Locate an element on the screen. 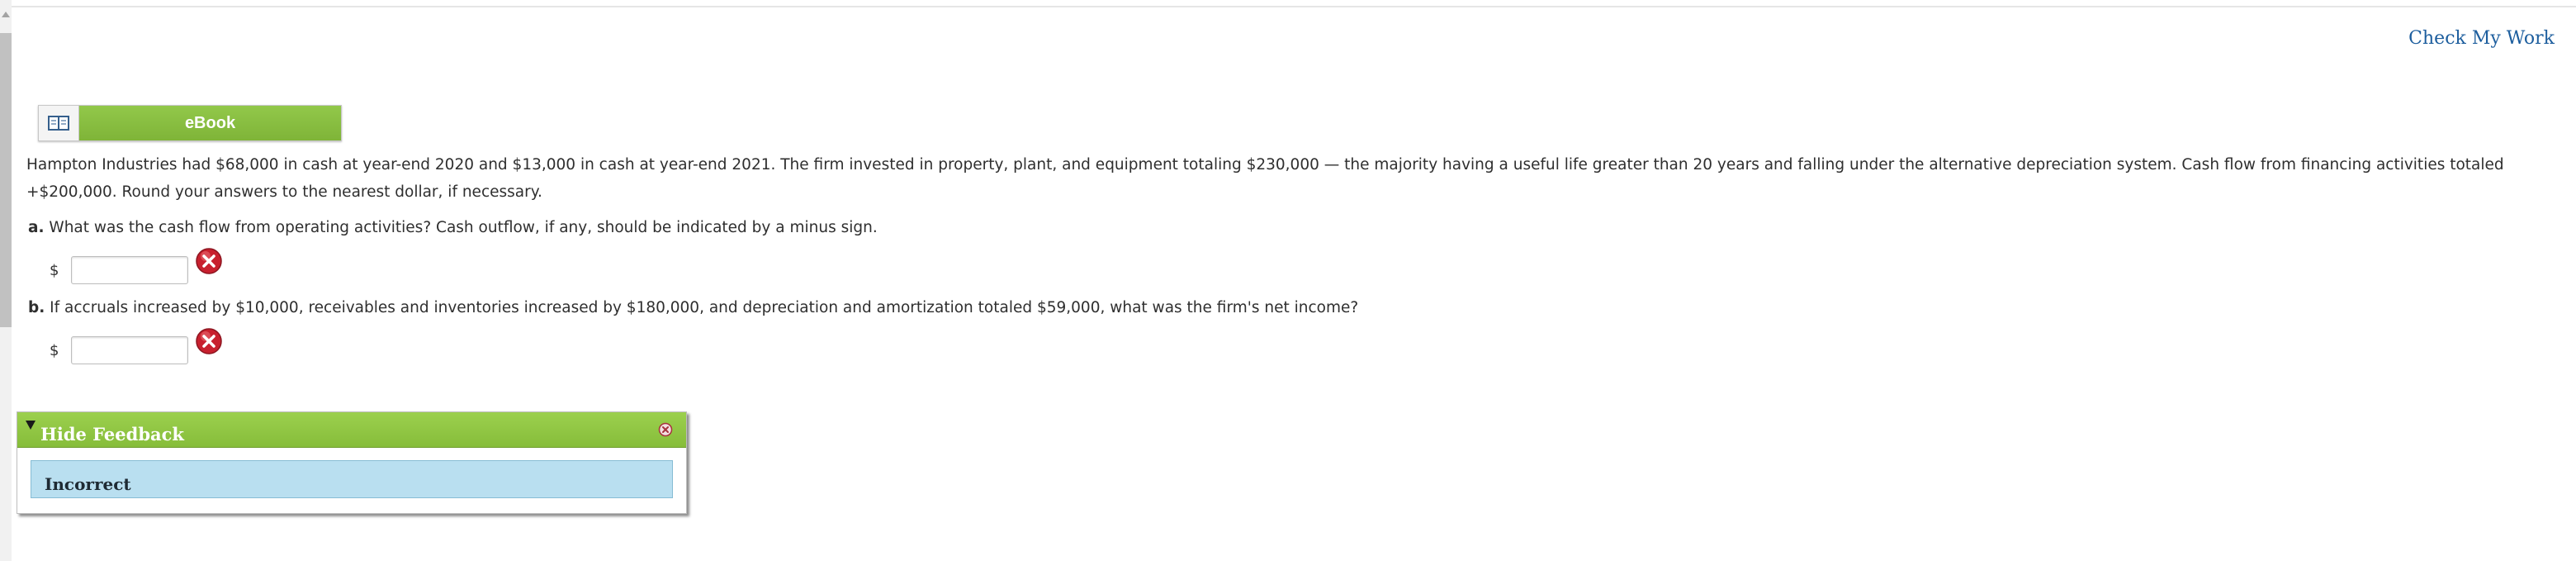  hide-feedback-toggle: Hide Feedback is located at coordinates (351, 430).